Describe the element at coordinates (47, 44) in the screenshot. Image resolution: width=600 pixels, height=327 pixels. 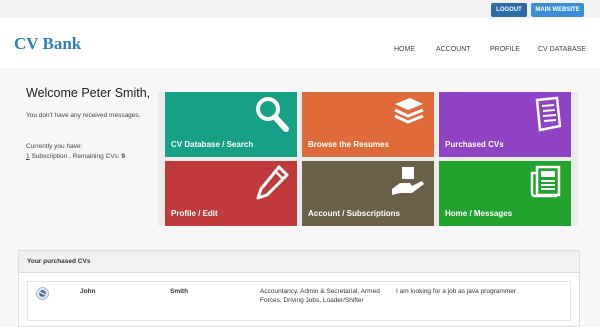
I see `site-logo: CV Bank` at that location.